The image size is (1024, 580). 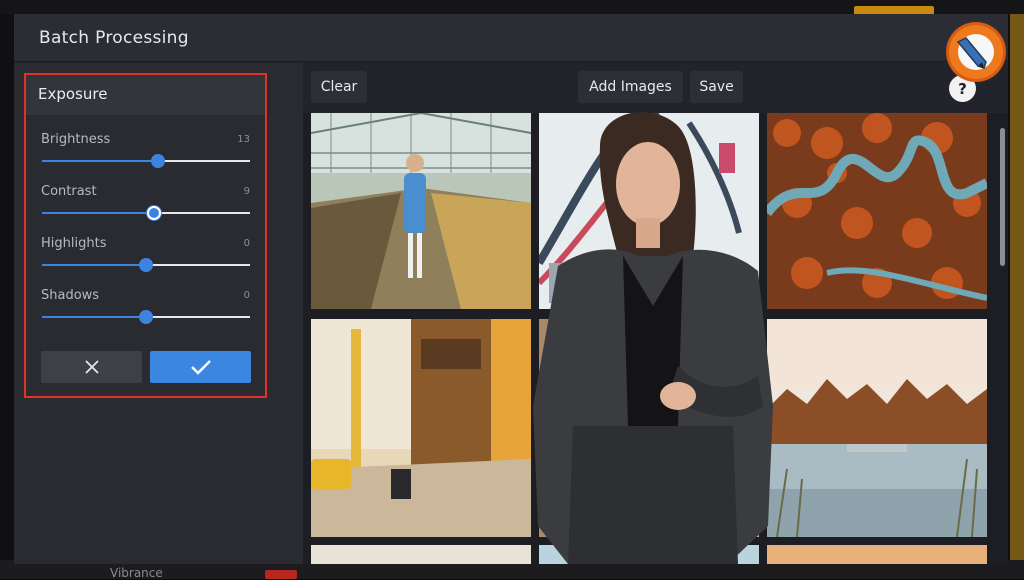 What do you see at coordinates (511, 38) in the screenshot?
I see `dialog-header: Batch Processing` at bounding box center [511, 38].